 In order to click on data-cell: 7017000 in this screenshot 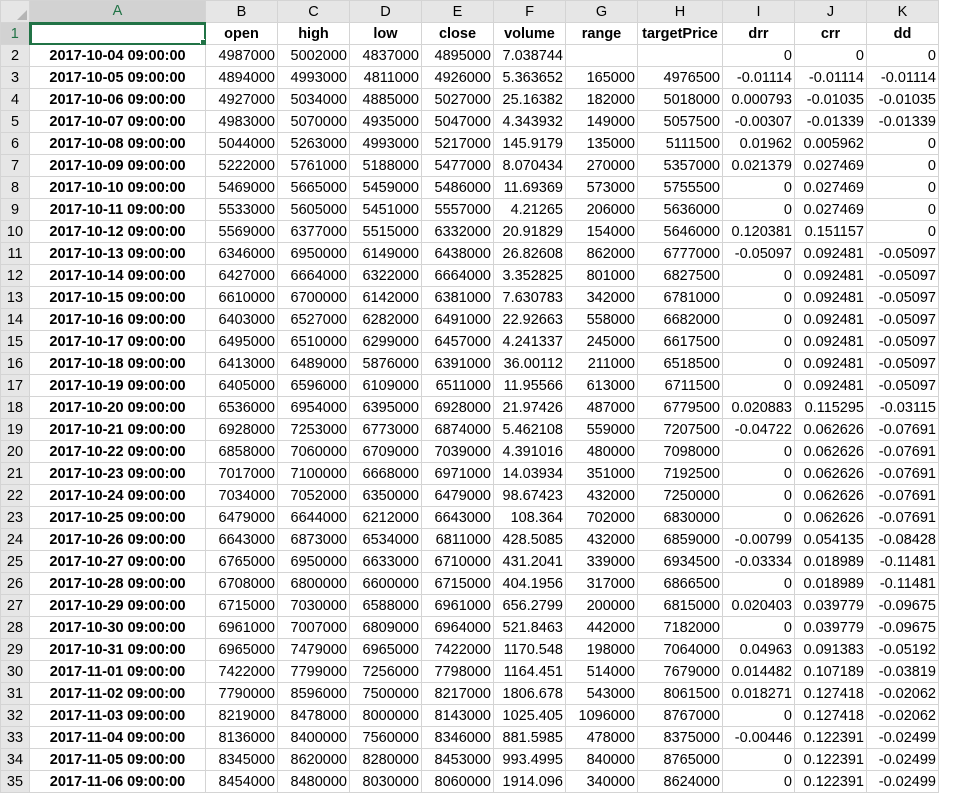, I will do `click(241, 473)`.